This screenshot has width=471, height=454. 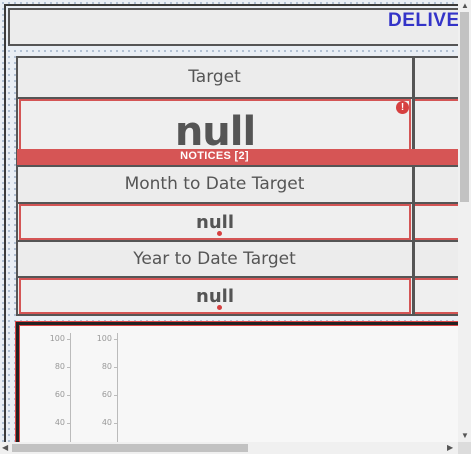 What do you see at coordinates (106, 366) in the screenshot?
I see `right-axis-tick: 80` at bounding box center [106, 366].